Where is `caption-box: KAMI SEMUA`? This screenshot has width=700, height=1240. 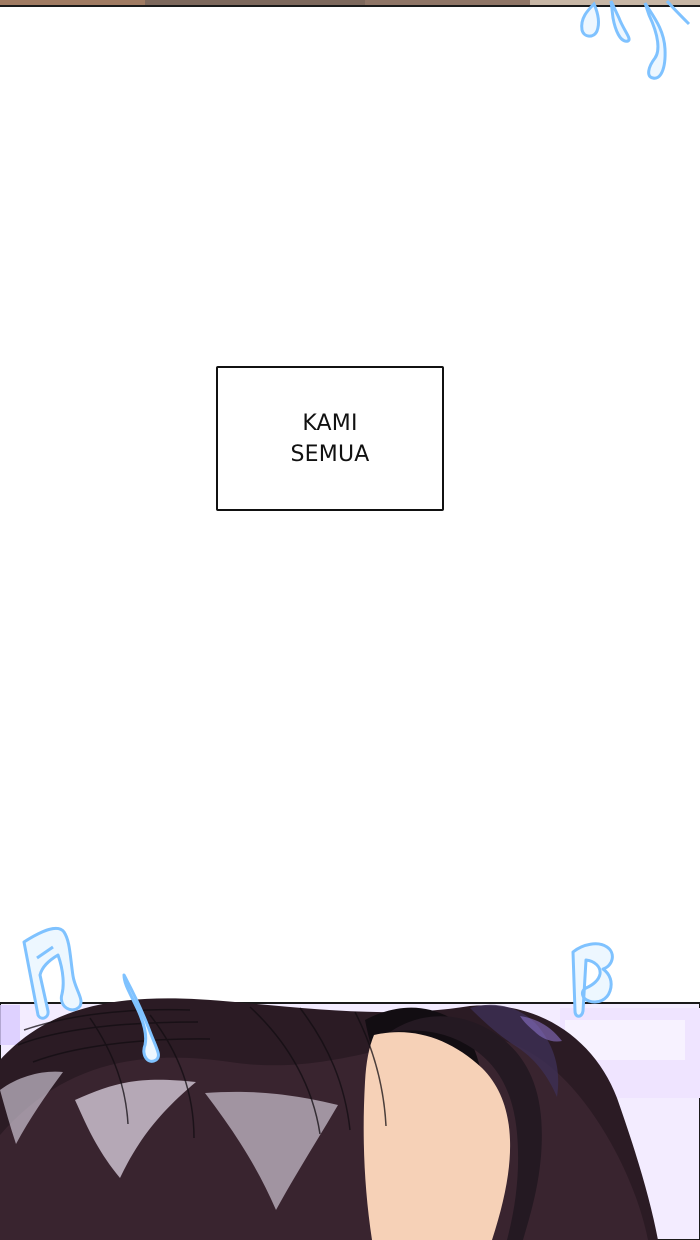 caption-box: KAMI SEMUA is located at coordinates (330, 438).